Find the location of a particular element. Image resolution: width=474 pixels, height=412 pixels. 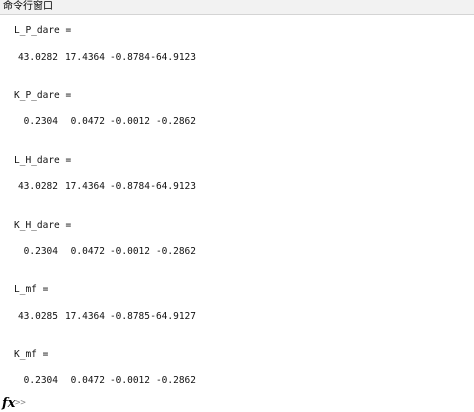

matrix-value: -64.9127 is located at coordinates (173, 316).